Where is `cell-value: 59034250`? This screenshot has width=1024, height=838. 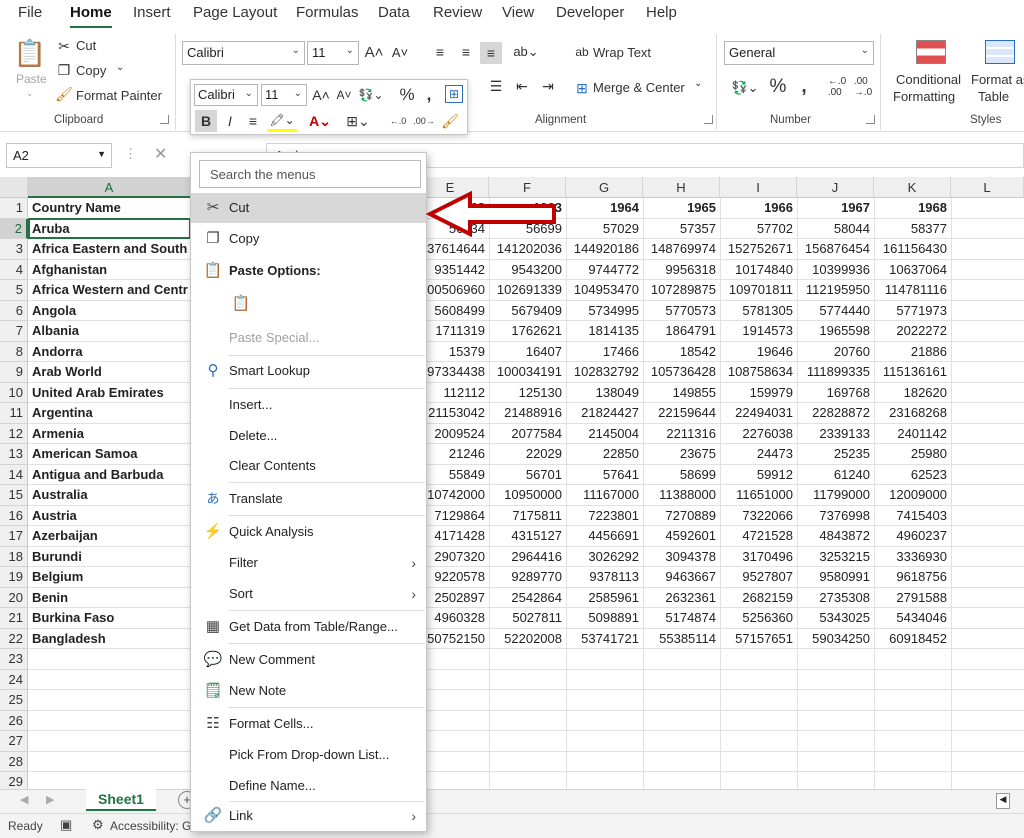
cell-value: 59034250 is located at coordinates (833, 639).